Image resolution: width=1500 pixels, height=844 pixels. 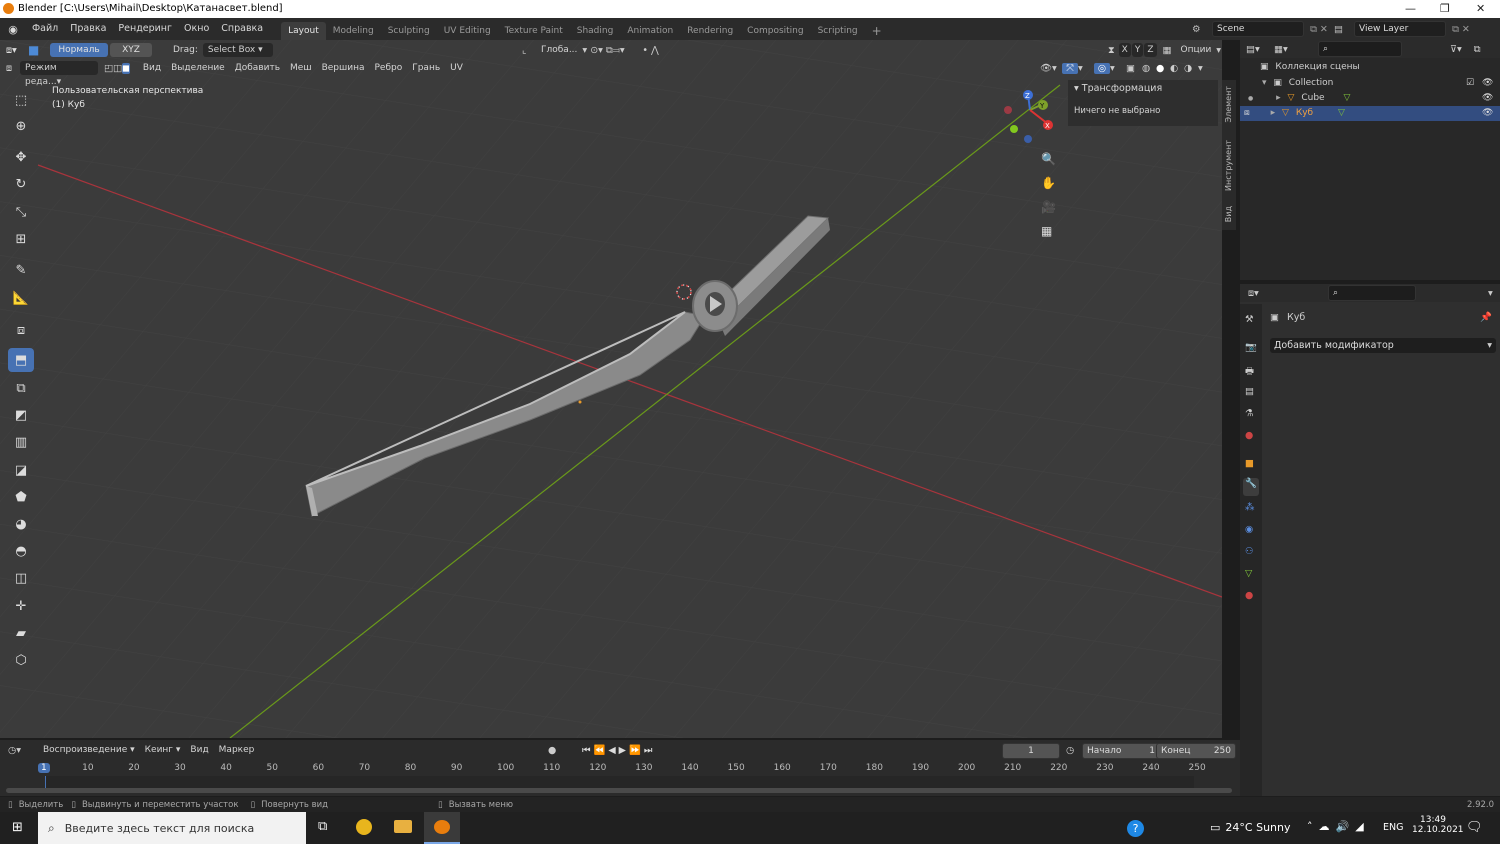 I want to click on properties-editor-icon: ⧈▾, so click(x=1259, y=293).